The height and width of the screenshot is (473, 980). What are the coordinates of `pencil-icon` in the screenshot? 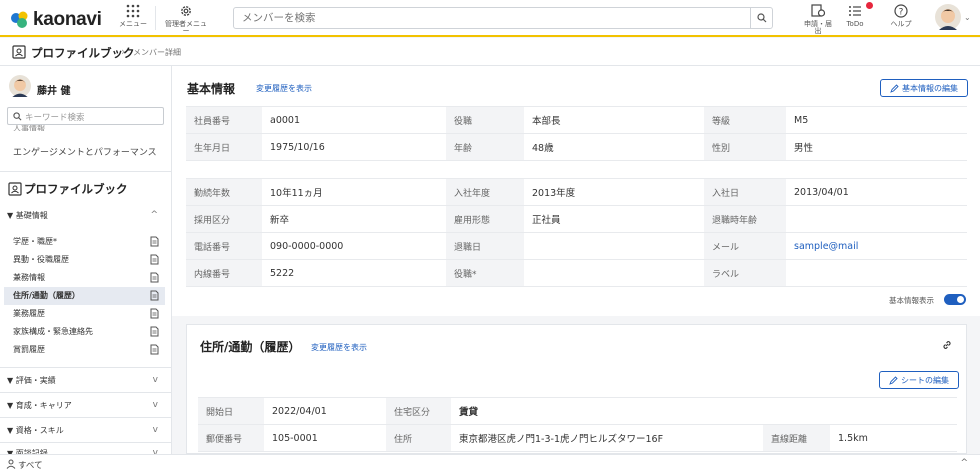 It's located at (893, 380).